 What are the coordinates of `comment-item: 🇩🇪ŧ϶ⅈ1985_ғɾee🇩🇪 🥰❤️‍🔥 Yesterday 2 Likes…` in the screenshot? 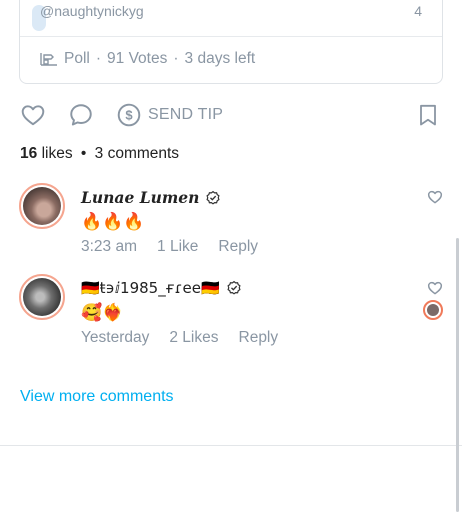 It's located at (231, 310).